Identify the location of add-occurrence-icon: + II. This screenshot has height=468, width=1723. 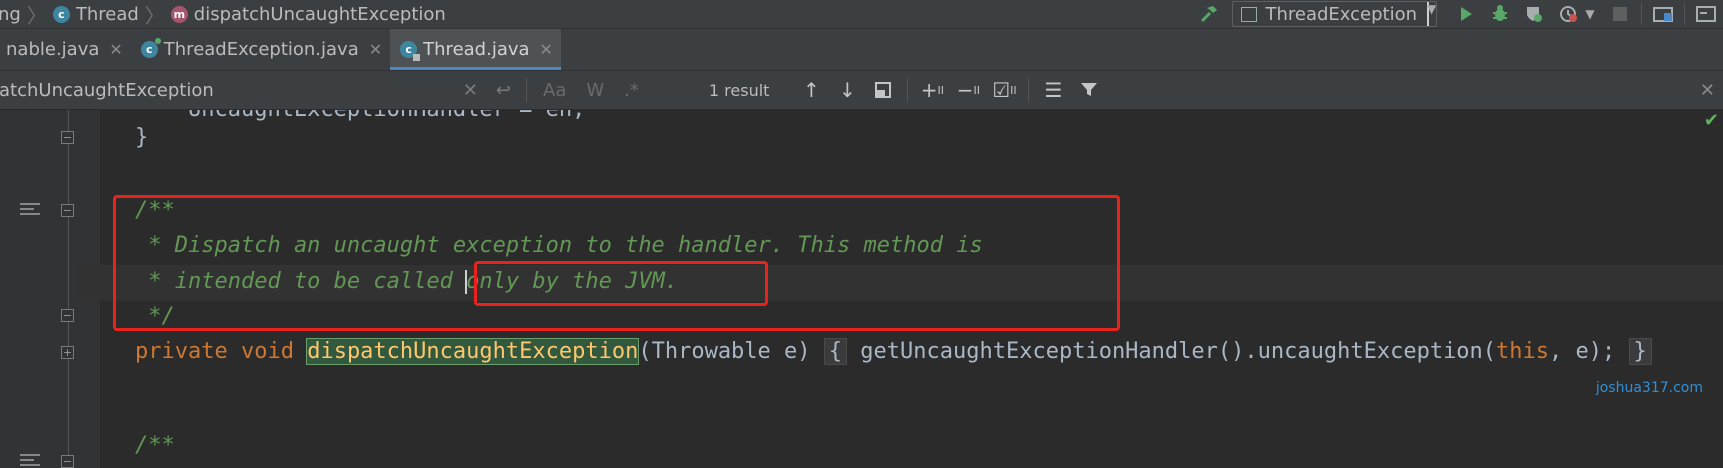
(932, 90).